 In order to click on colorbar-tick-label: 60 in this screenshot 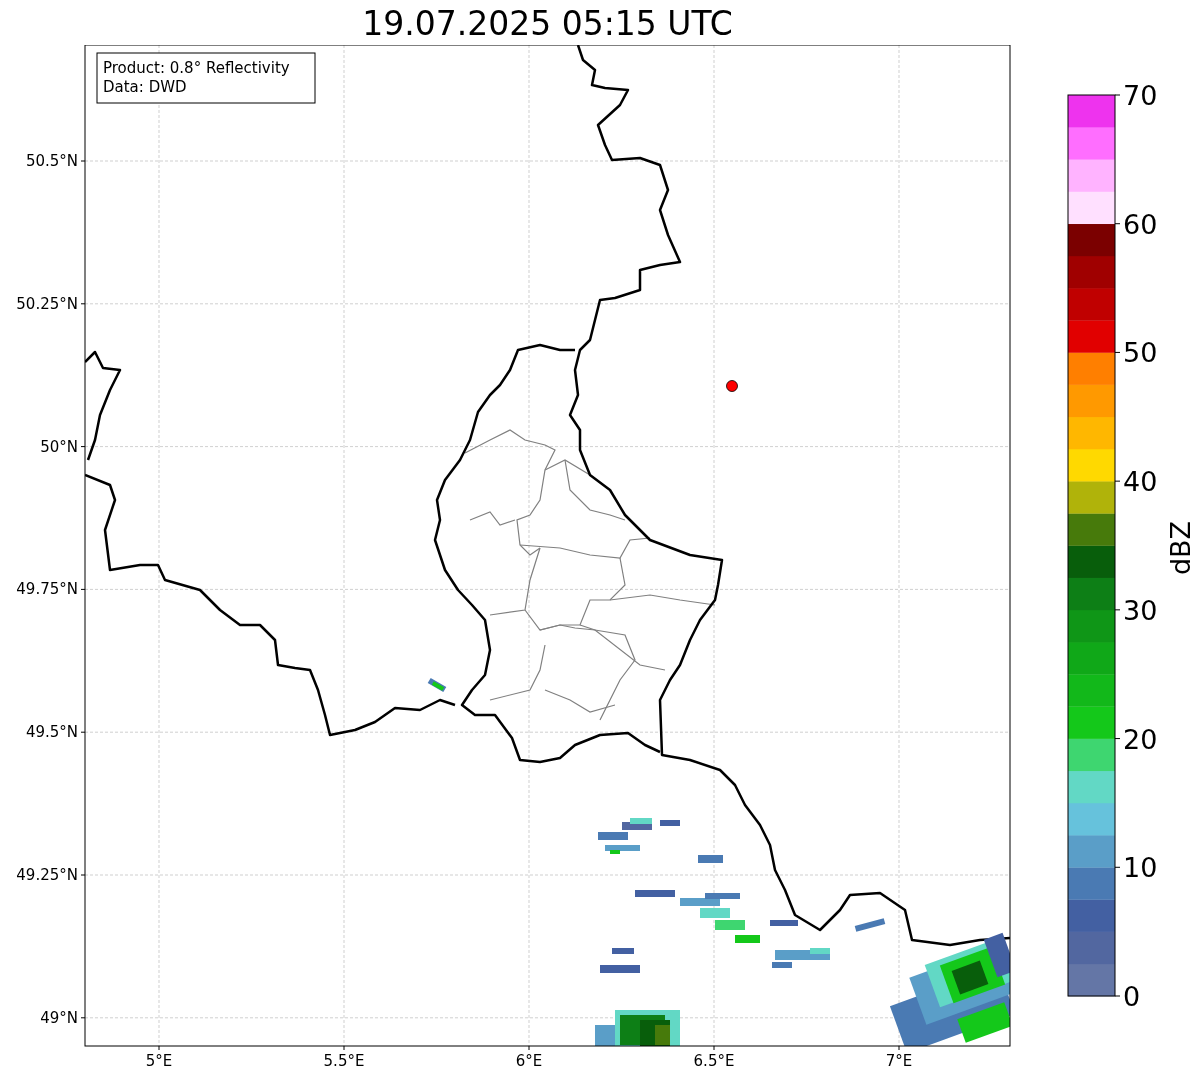, I will do `click(1140, 224)`.